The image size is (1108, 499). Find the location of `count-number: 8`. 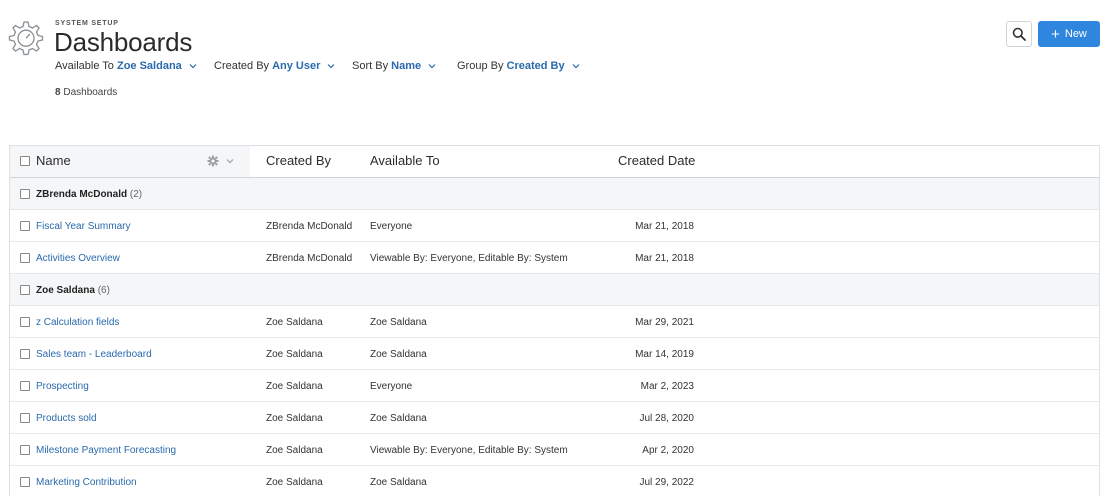

count-number: 8 is located at coordinates (58, 92).